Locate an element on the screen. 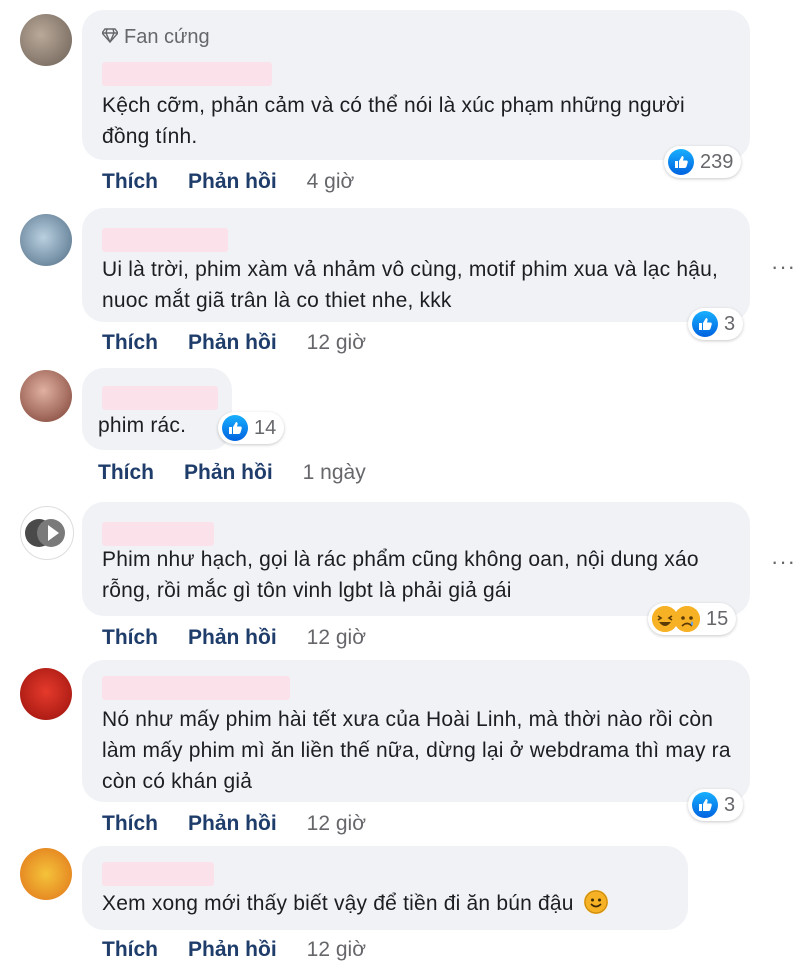 The width and height of the screenshot is (808, 963). smile-emoji-icon is located at coordinates (595, 902).